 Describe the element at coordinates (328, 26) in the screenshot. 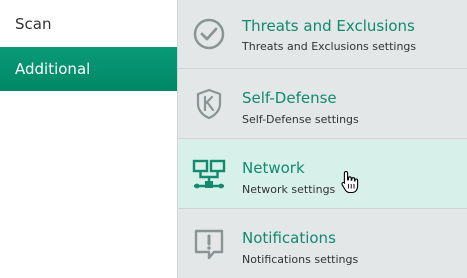

I see `settings-item-title: Threats and Exclusions` at that location.